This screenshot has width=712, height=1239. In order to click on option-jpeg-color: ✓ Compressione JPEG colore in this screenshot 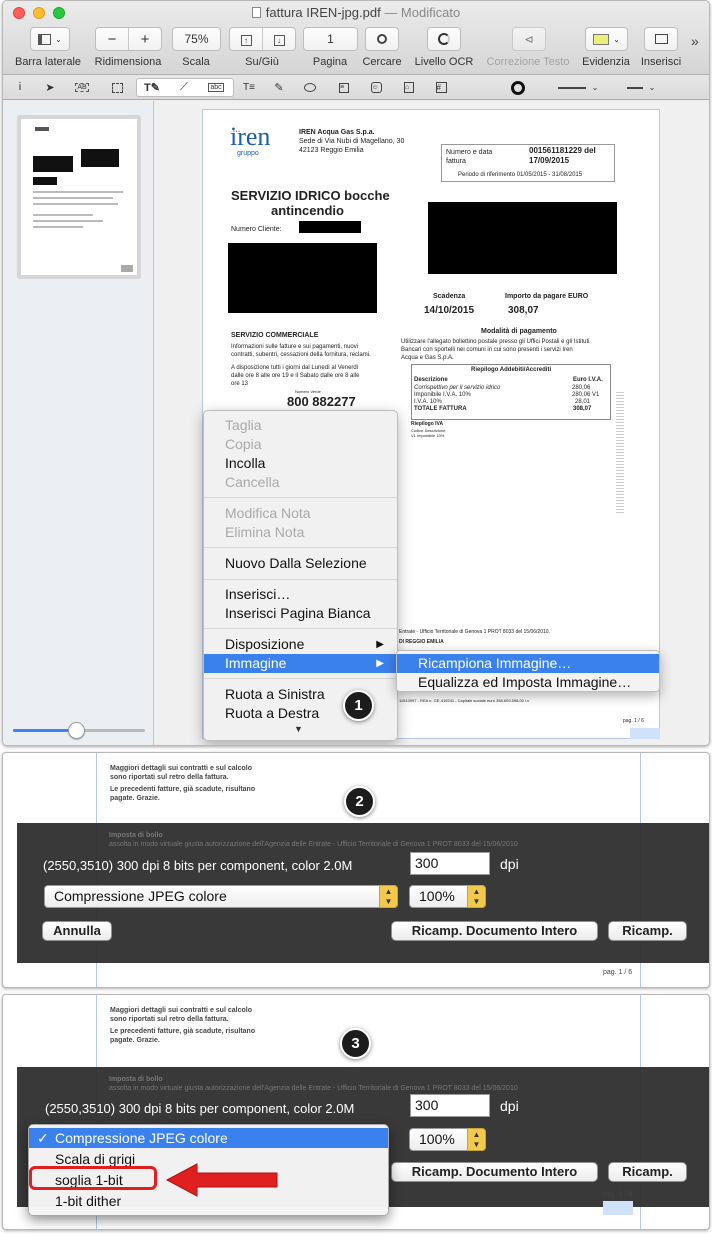, I will do `click(208, 1138)`.